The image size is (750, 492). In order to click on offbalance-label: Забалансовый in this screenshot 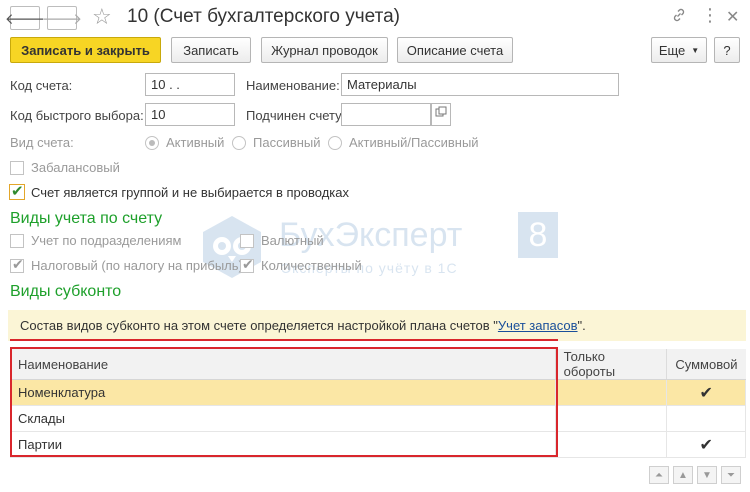, I will do `click(75, 167)`.